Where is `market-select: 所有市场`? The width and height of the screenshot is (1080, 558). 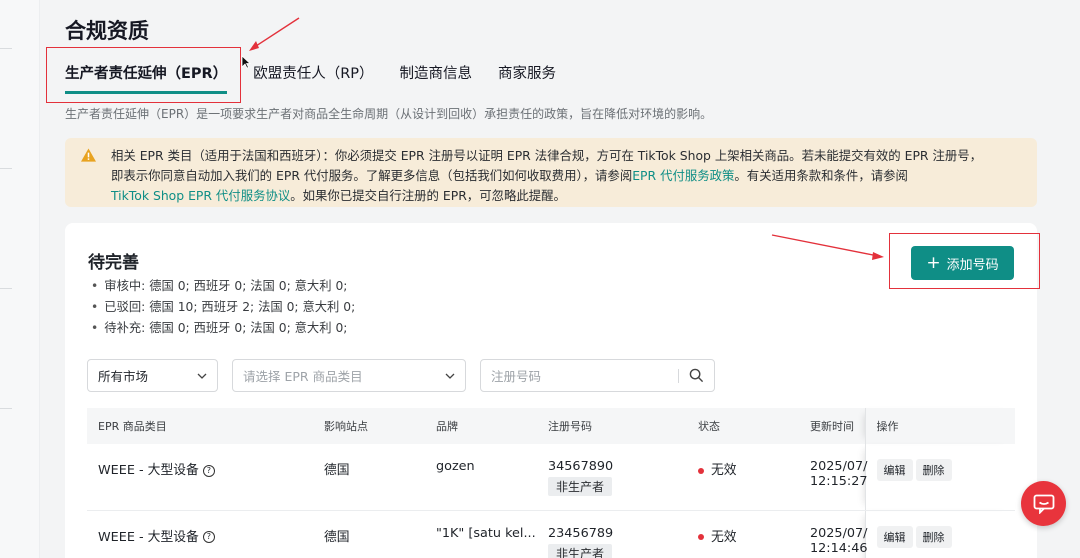 market-select: 所有市场 is located at coordinates (152, 375).